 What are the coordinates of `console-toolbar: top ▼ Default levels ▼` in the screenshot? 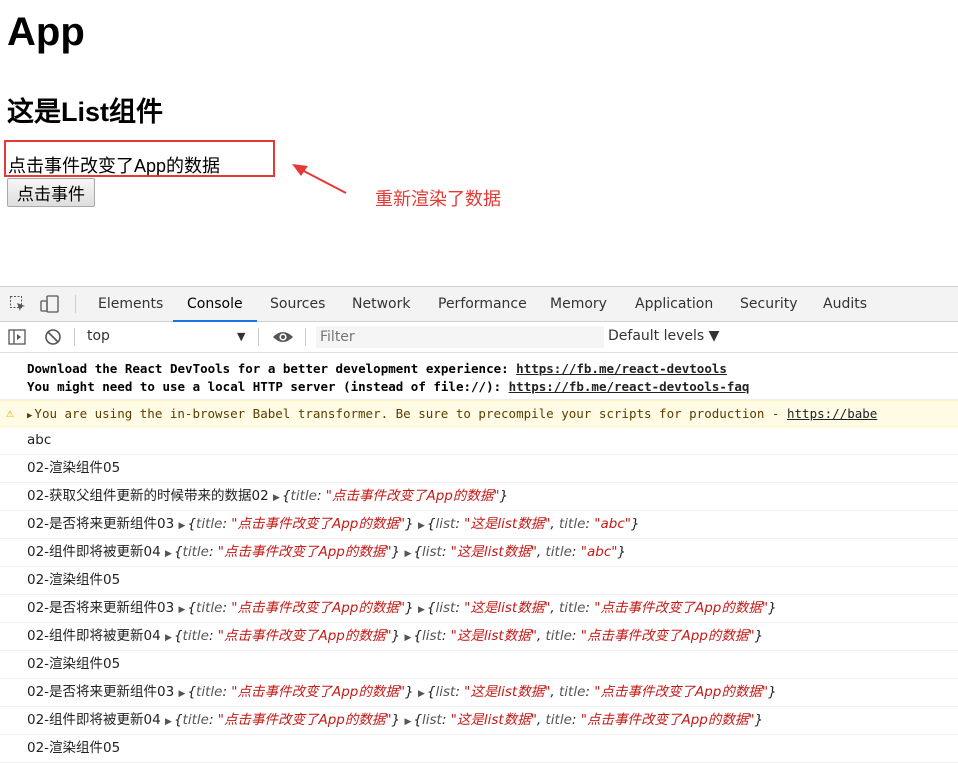 It's located at (479, 337).